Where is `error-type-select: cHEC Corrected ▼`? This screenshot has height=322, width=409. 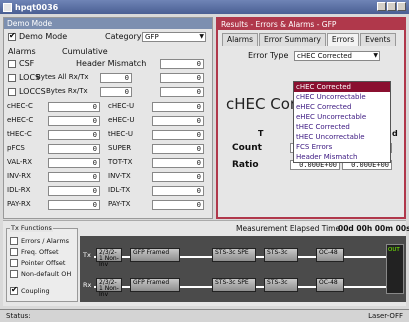
error-type-select: cHEC Corrected ▼ is located at coordinates (337, 56).